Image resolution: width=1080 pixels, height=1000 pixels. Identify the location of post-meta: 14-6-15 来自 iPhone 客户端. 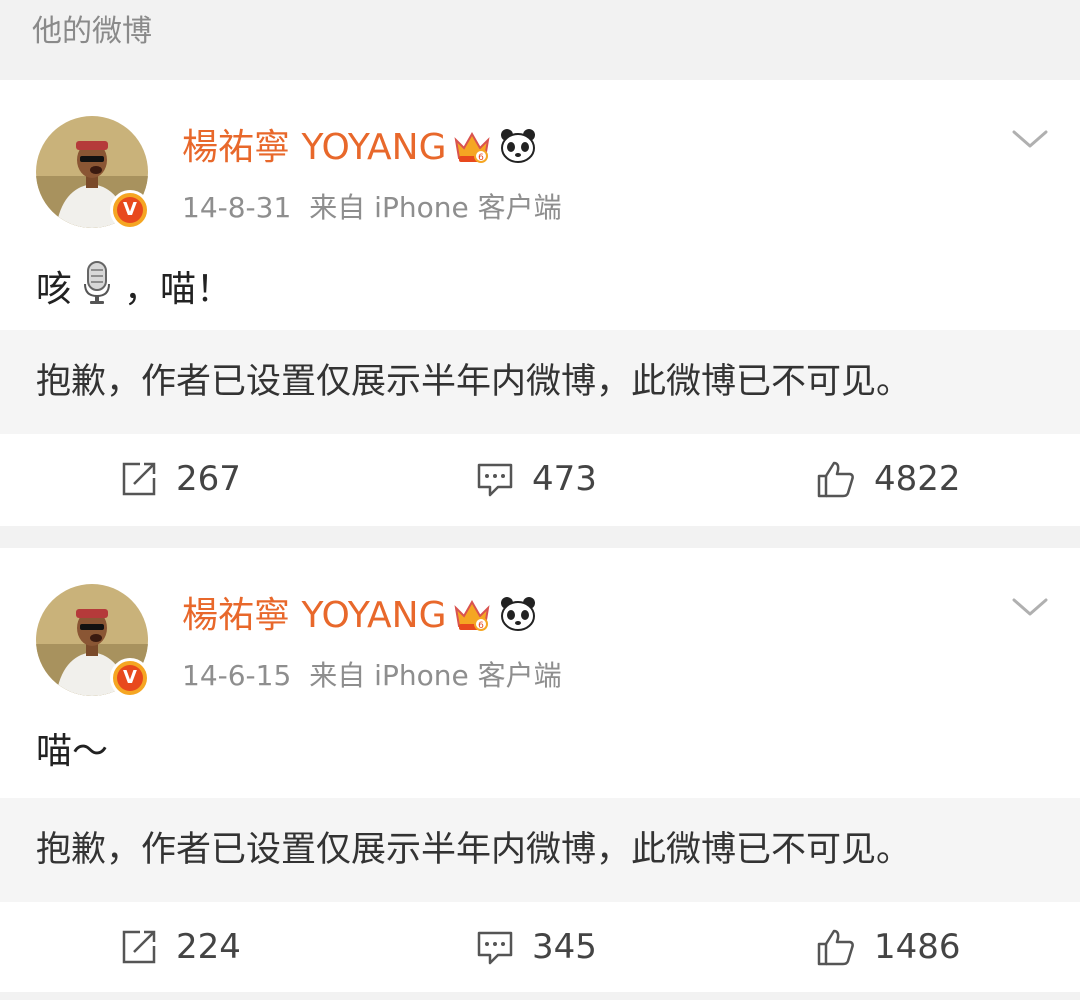
(372, 676).